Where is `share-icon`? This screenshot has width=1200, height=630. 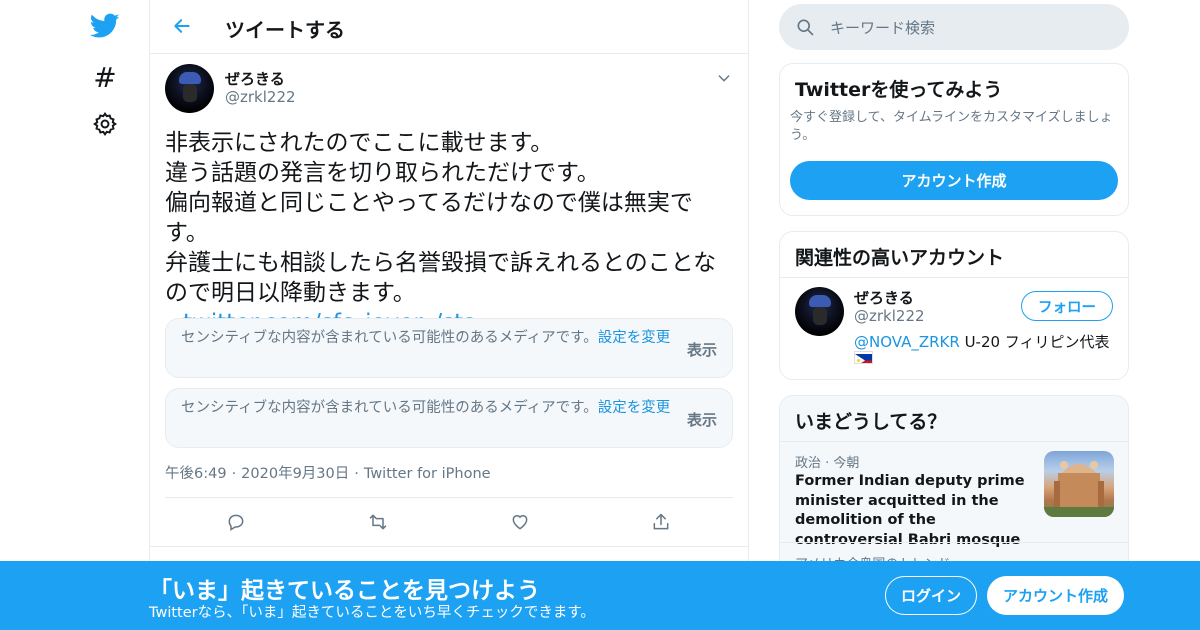 share-icon is located at coordinates (661, 522).